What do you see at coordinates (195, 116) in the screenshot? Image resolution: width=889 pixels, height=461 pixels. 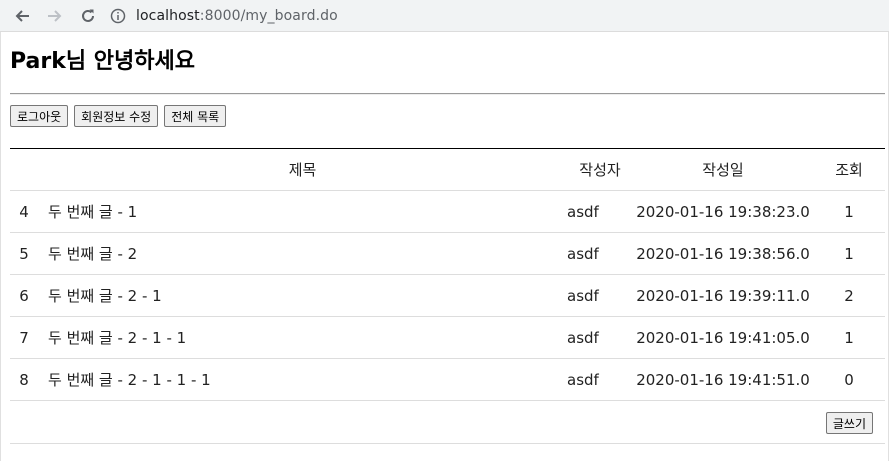 I see `all-list-button: 전체 목록` at bounding box center [195, 116].